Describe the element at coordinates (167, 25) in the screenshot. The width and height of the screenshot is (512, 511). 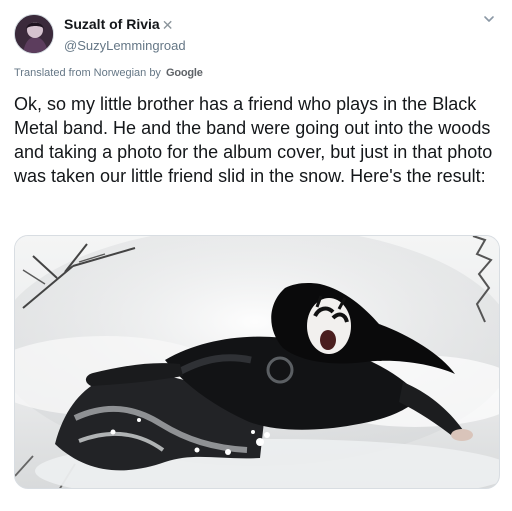
I see `crossed-swords-icon: ✕` at that location.